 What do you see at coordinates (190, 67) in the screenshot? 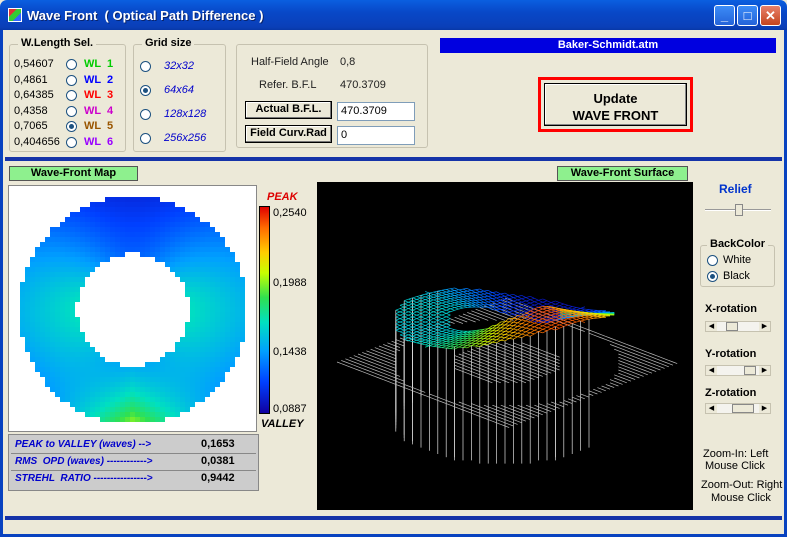
I see `grid-size-row-32x32: 32x32` at bounding box center [190, 67].